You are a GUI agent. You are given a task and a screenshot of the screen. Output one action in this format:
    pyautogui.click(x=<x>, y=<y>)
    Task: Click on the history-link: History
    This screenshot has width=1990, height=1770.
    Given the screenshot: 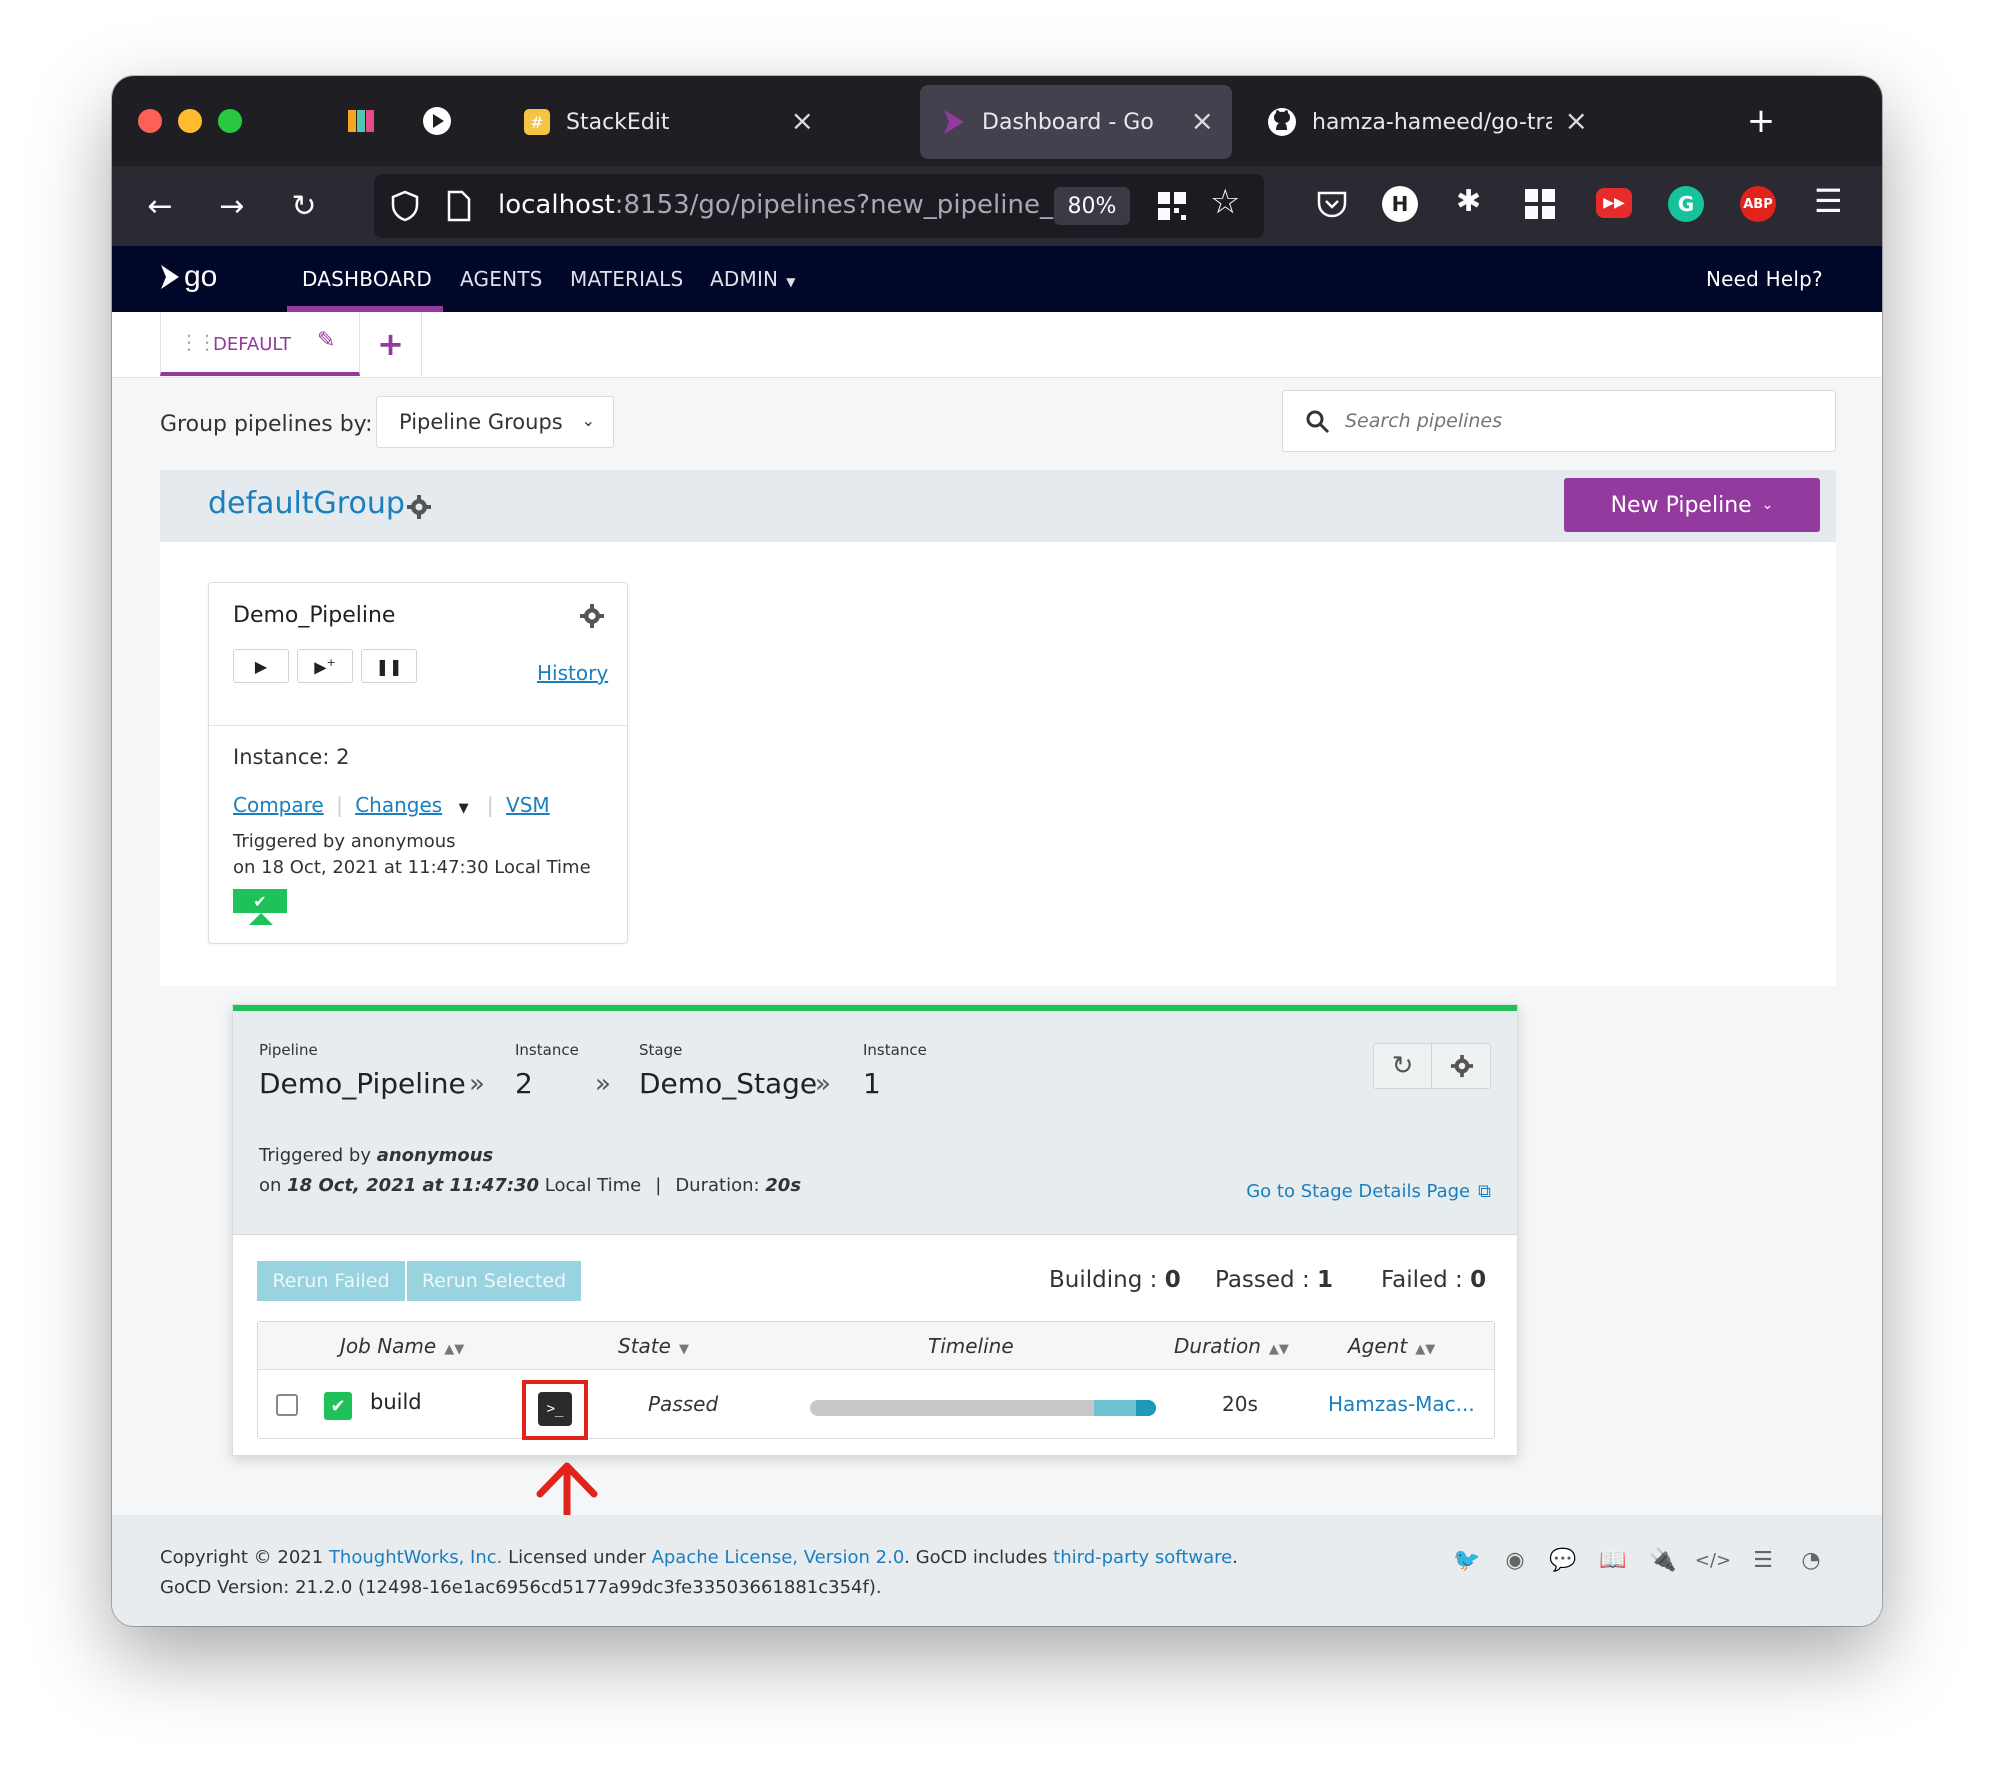 What is the action you would take?
    pyautogui.click(x=572, y=673)
    